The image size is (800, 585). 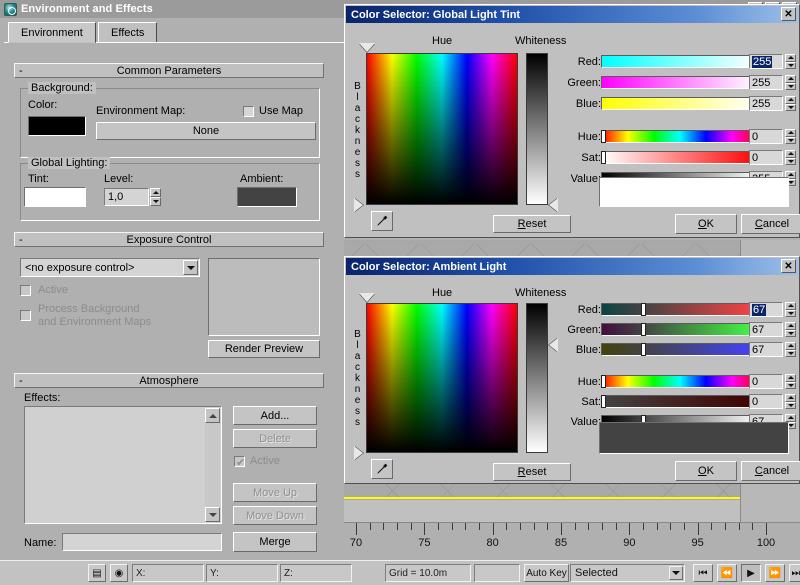 I want to click on level-spinner, so click(x=155, y=197).